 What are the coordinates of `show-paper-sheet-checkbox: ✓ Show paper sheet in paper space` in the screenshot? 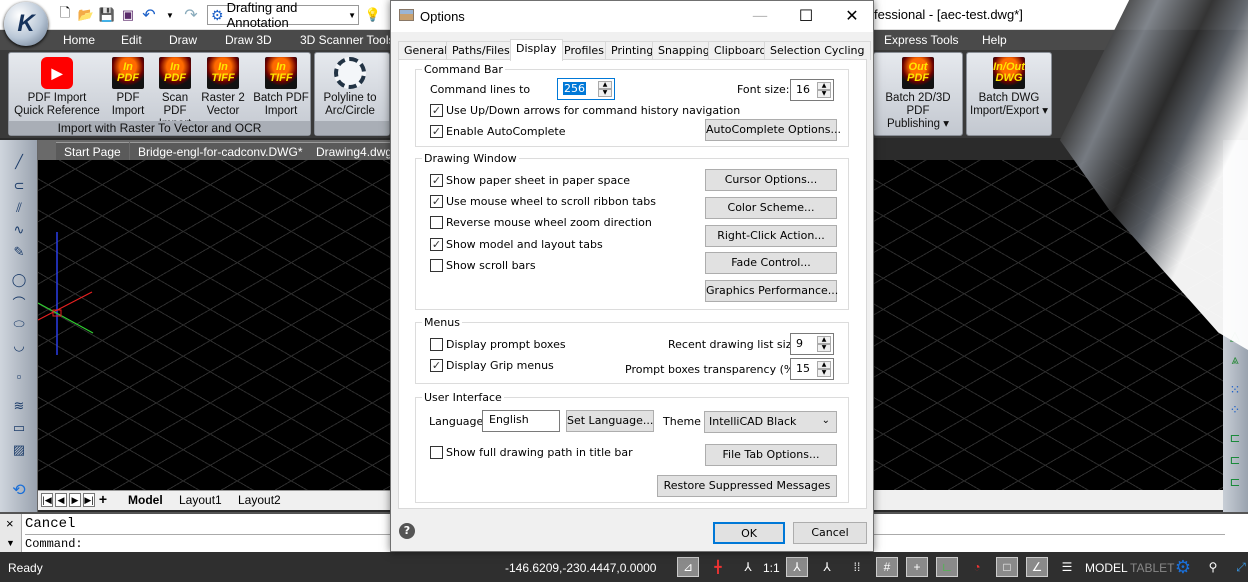 It's located at (530, 180).